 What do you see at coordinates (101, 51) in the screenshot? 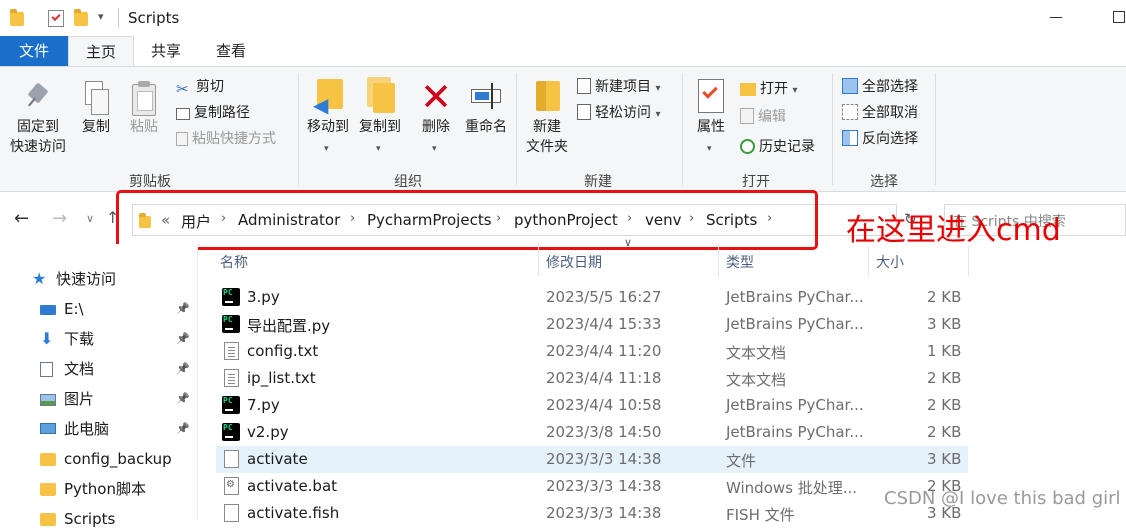
I see `tab-home: 主页` at bounding box center [101, 51].